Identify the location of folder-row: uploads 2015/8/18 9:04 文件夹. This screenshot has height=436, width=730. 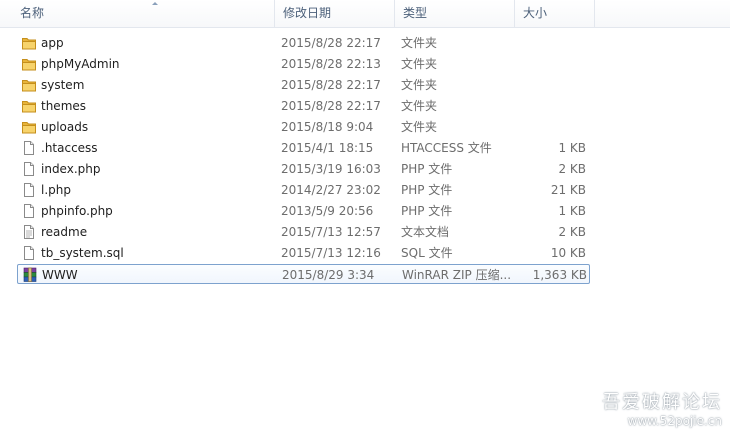
(303, 127).